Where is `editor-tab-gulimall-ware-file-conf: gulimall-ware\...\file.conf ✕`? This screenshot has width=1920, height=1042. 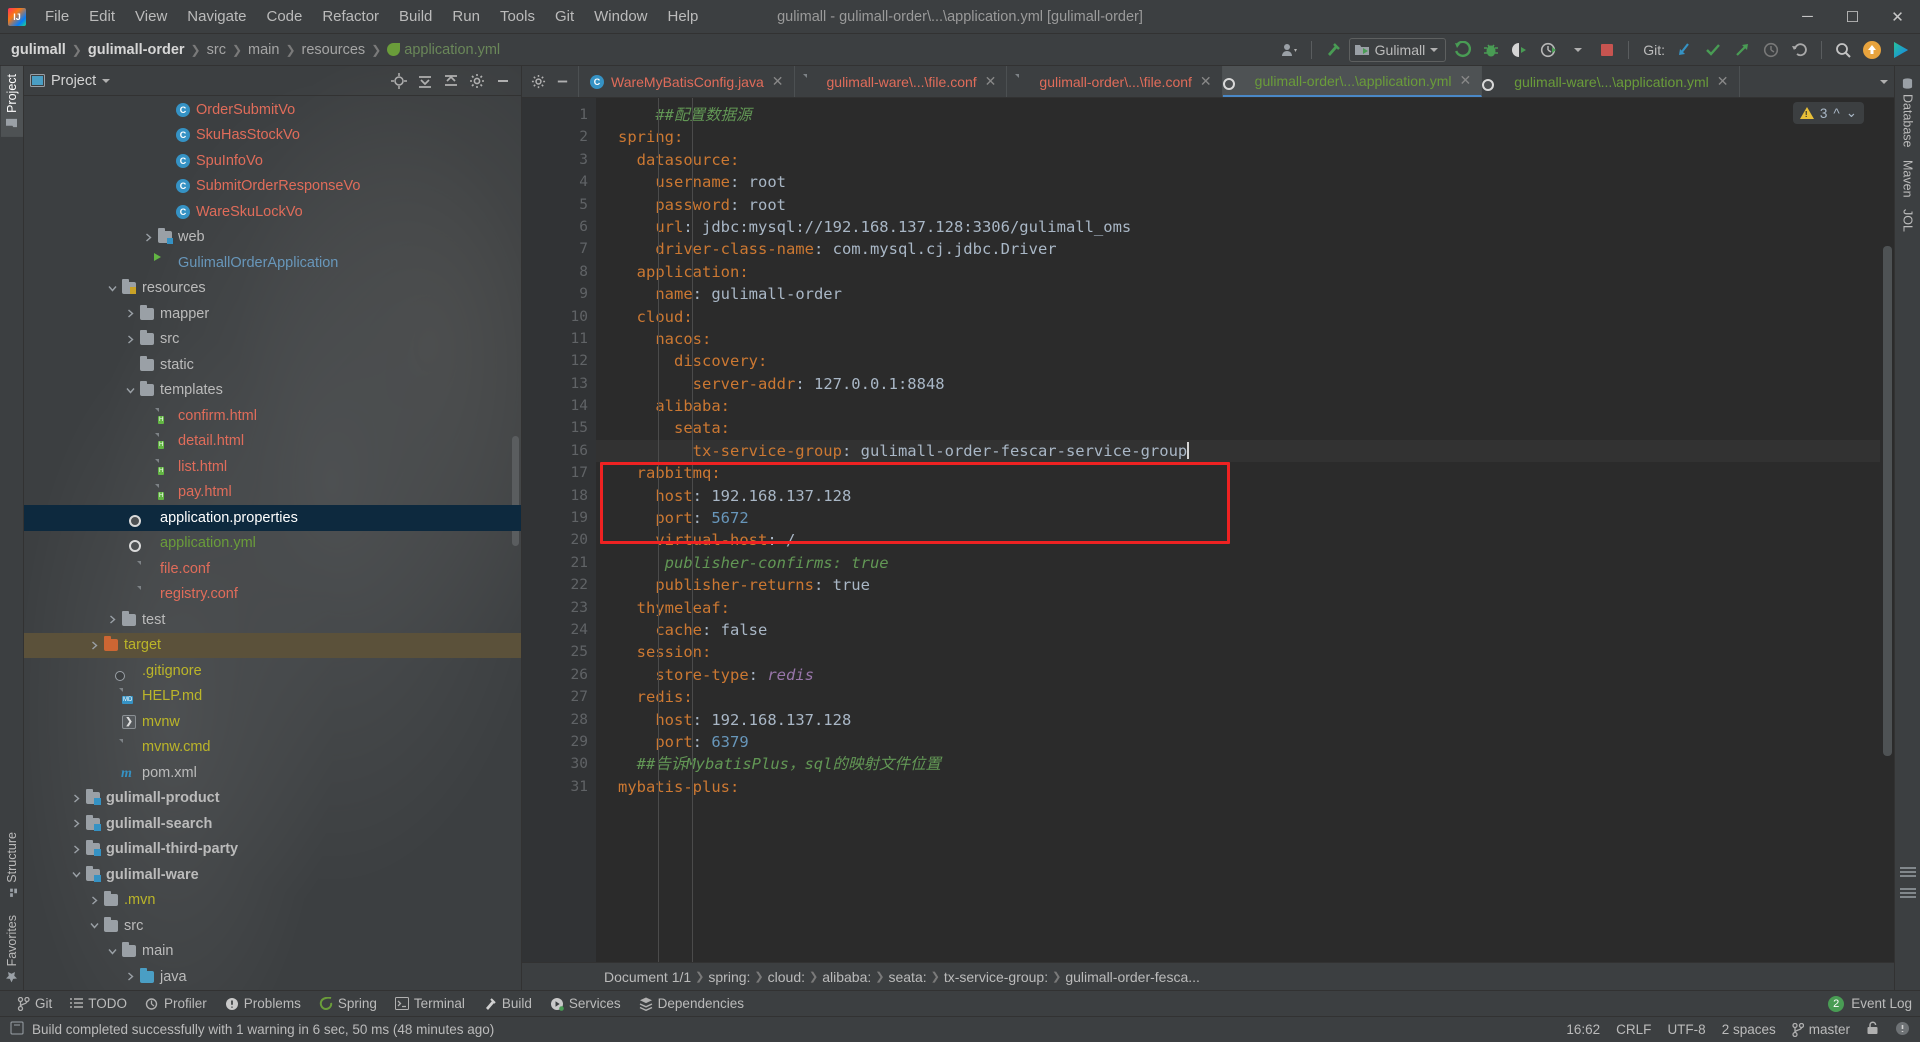 editor-tab-gulimall-ware-file-conf: gulimall-ware\...\file.conf ✕ is located at coordinates (901, 81).